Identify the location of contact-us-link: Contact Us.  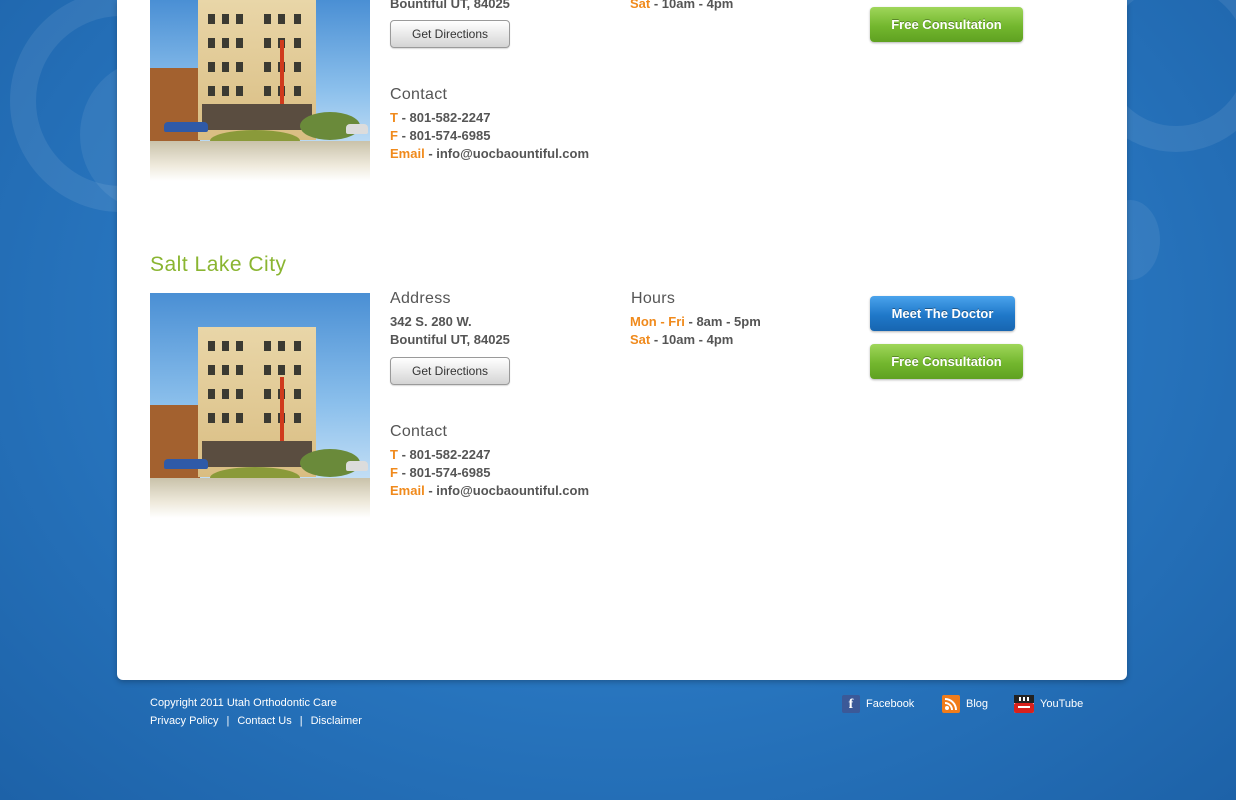
(264, 721).